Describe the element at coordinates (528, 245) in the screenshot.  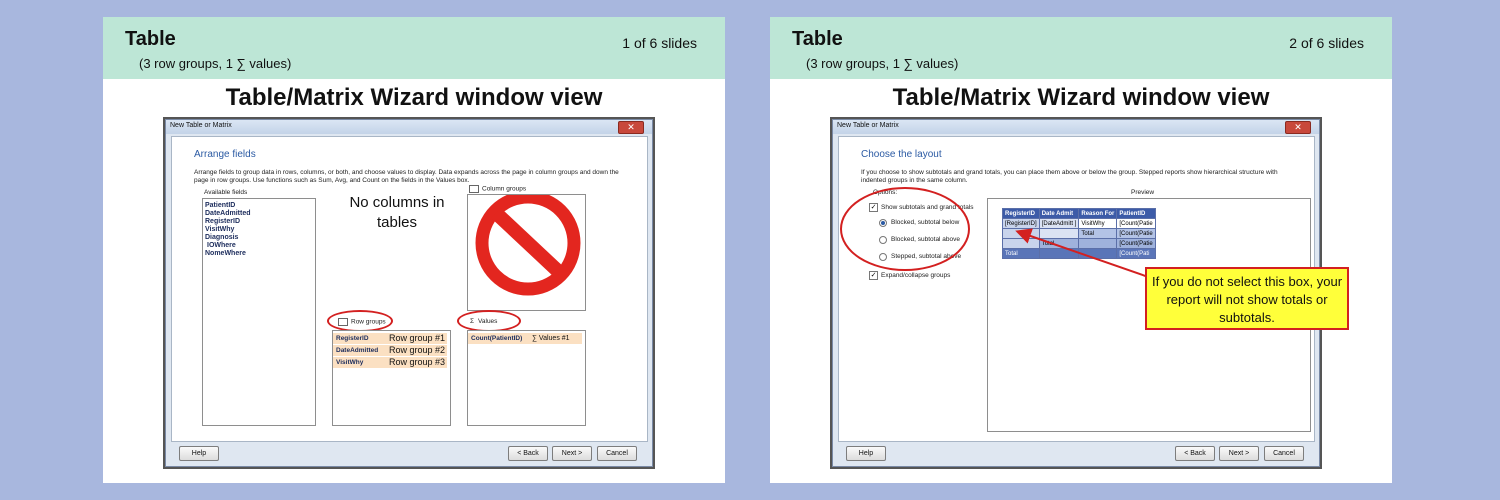
I see `prohibition-icon` at that location.